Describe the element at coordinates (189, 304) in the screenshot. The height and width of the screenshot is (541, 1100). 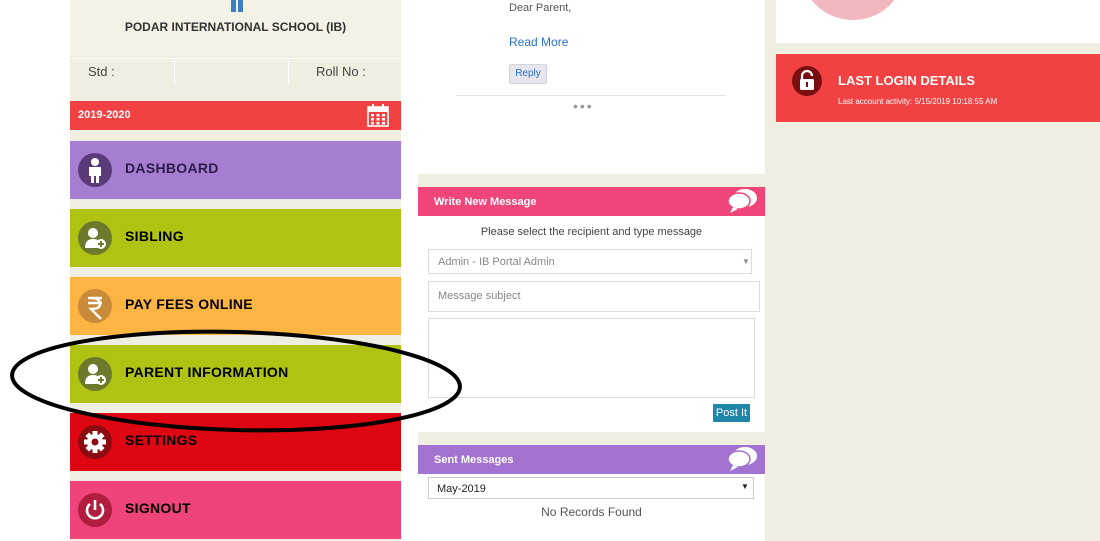
I see `nav-label: PAY FEES ONLINE` at that location.